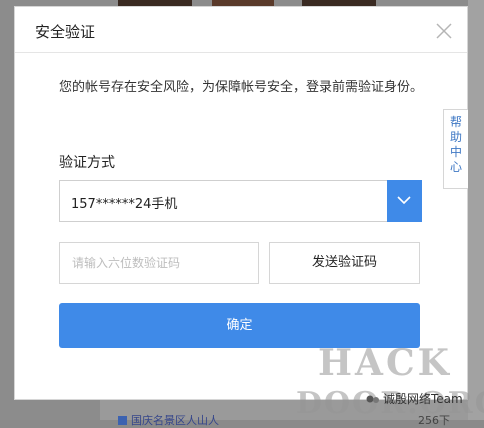 The width and height of the screenshot is (484, 428). What do you see at coordinates (455, 167) in the screenshot?
I see `help-tab-char: 心` at bounding box center [455, 167].